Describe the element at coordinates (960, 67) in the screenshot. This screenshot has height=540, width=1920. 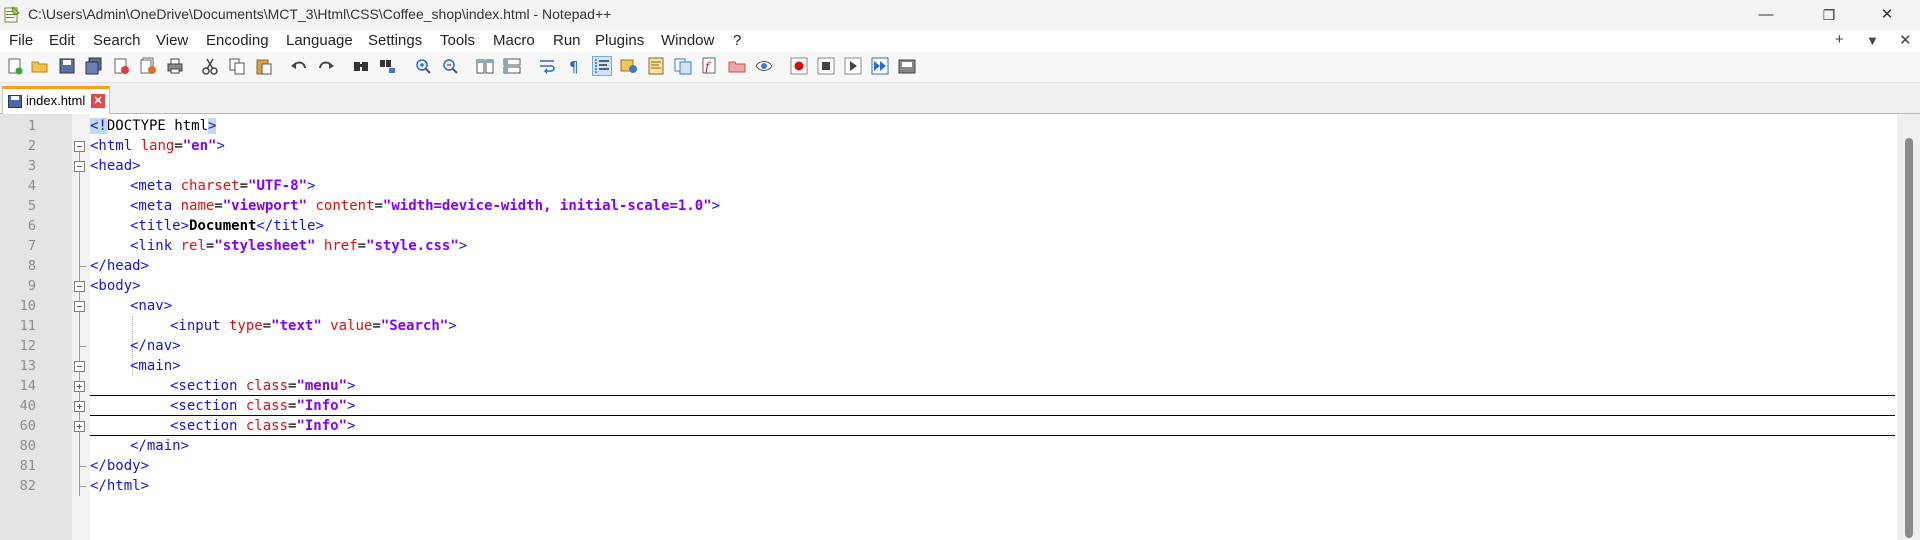
I see `toolbar: ¶ f` at that location.